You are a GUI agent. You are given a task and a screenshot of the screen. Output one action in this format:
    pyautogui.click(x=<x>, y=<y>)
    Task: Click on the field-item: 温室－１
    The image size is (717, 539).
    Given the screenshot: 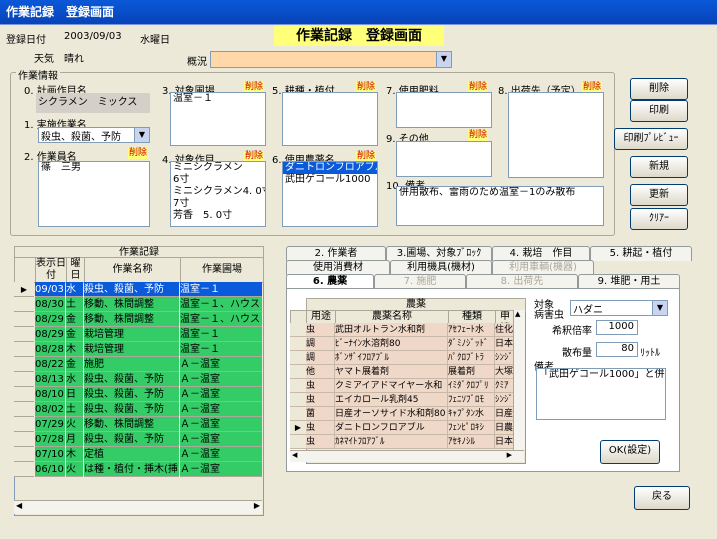 What is the action you would take?
    pyautogui.click(x=218, y=99)
    